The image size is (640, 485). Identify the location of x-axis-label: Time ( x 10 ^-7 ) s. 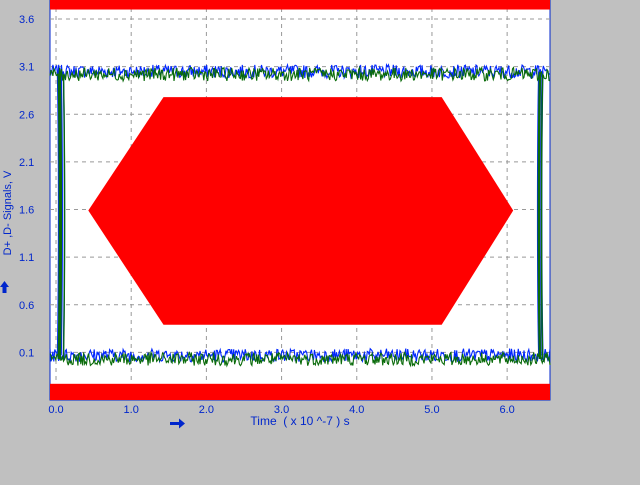
(299, 421).